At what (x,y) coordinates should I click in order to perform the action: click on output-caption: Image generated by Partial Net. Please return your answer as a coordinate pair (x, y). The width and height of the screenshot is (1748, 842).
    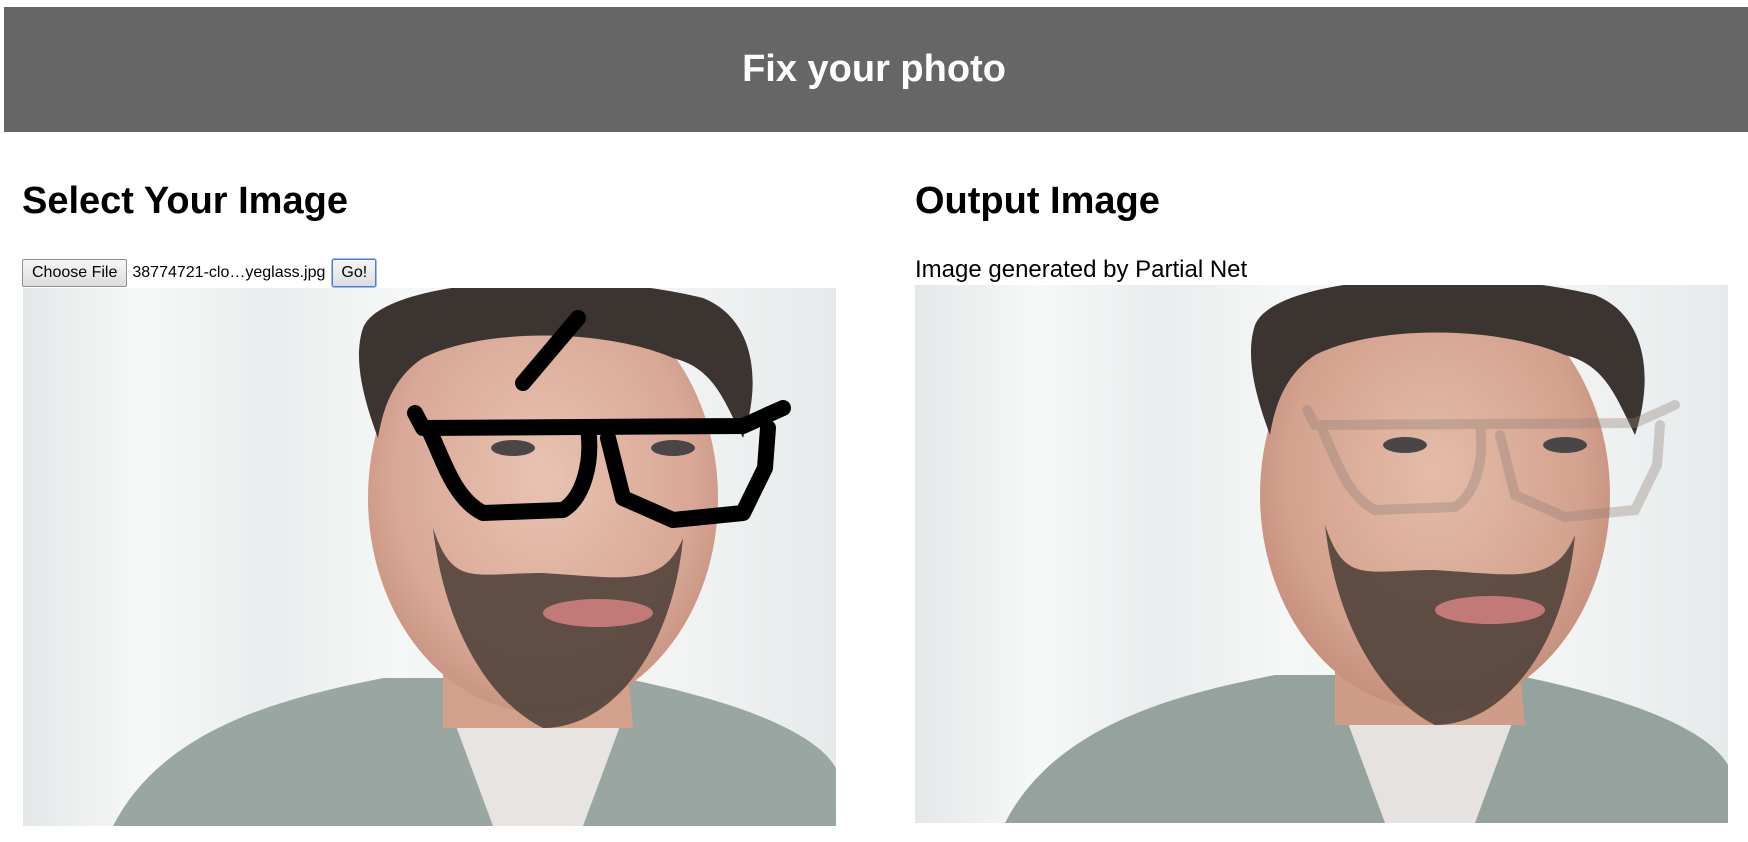
    Looking at the image, I should click on (1081, 269).